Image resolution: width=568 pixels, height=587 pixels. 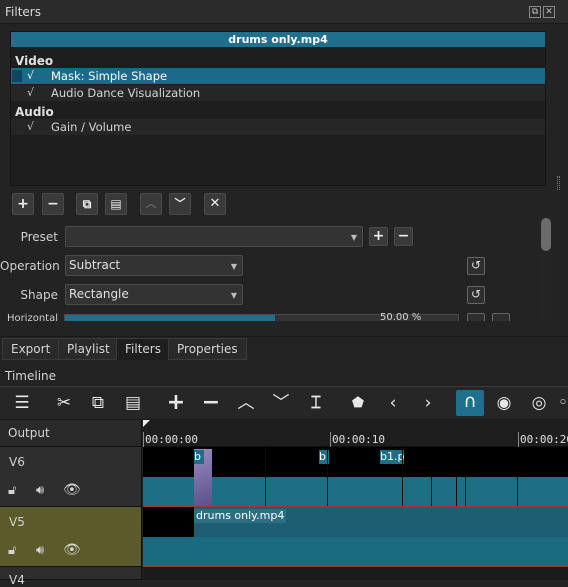 I want to click on filter-label: Gain / Volume, so click(x=91, y=127).